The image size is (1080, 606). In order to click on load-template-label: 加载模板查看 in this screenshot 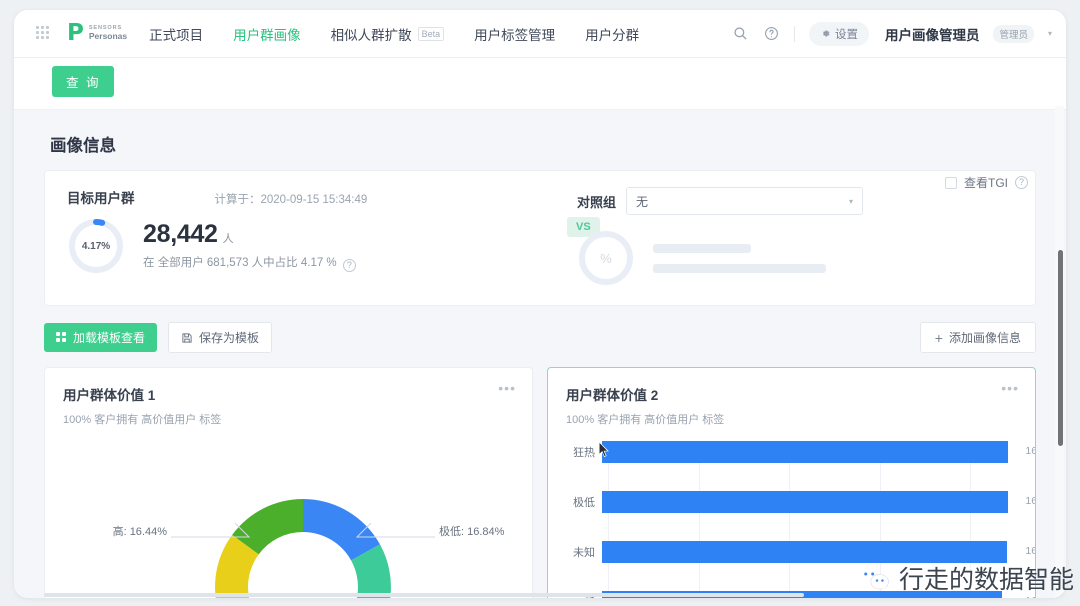, I will do `click(109, 338)`.